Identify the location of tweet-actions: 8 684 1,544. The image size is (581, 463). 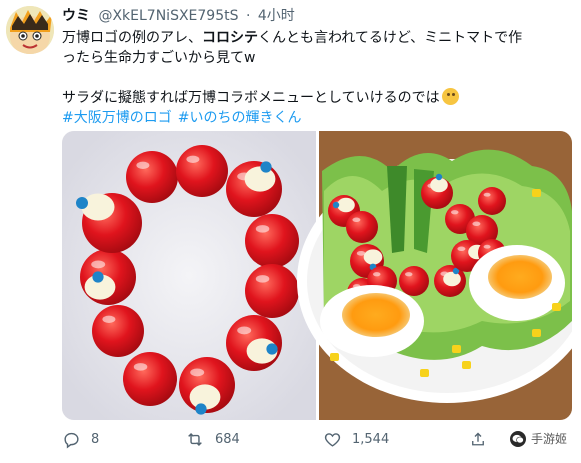
(317, 439).